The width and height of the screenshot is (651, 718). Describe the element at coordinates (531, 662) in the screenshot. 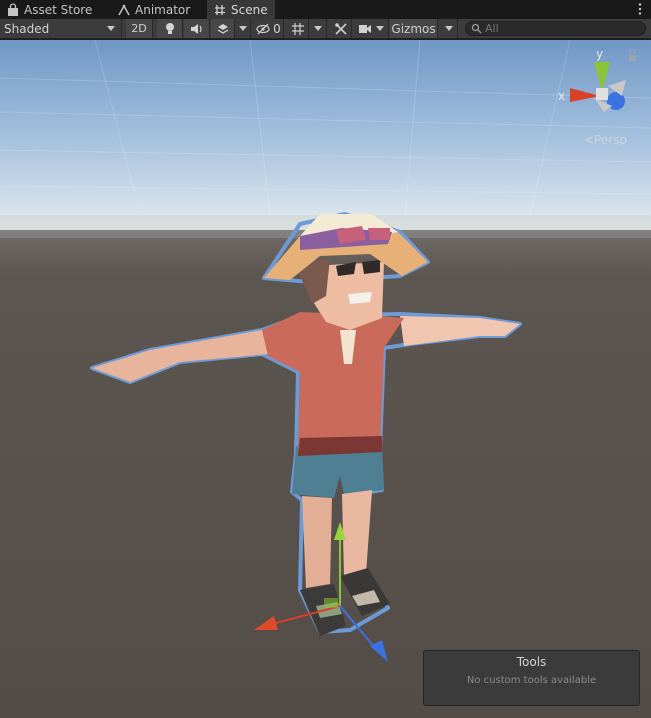

I see `tools-overlay-title: Tools` at that location.